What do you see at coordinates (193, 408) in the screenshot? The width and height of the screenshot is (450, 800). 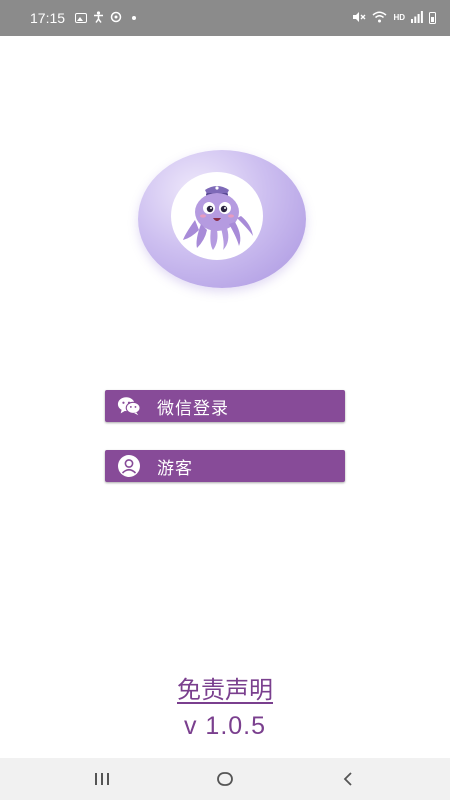 I see `wechat-login-label: 微信登录` at bounding box center [193, 408].